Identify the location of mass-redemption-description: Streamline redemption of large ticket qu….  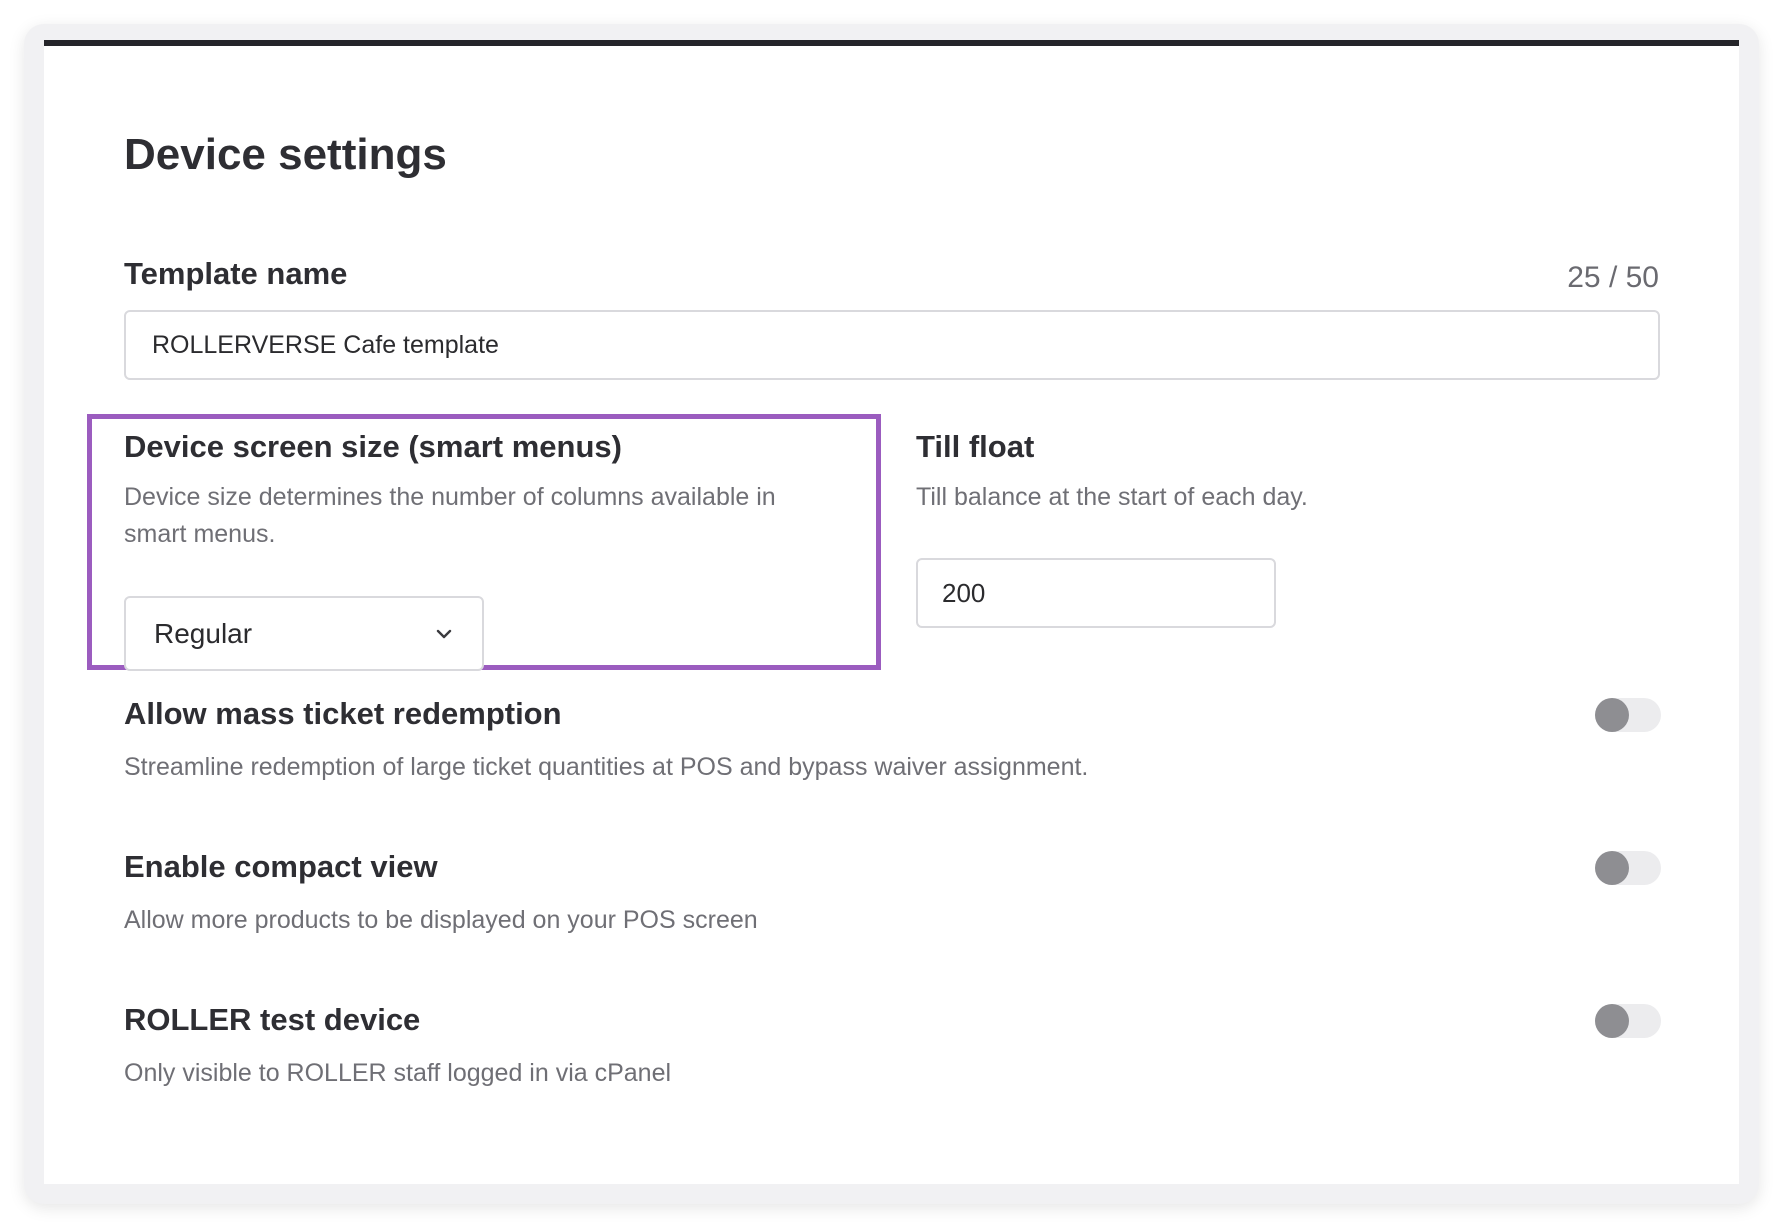
(606, 767).